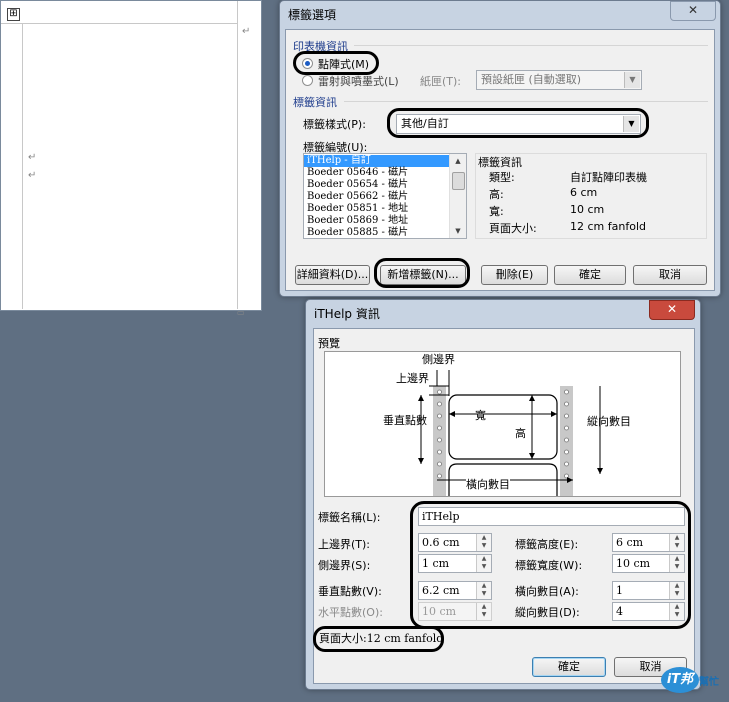 The image size is (729, 702). What do you see at coordinates (549, 565) in the screenshot?
I see `label-width-label: 標籤寬度(W):` at bounding box center [549, 565].